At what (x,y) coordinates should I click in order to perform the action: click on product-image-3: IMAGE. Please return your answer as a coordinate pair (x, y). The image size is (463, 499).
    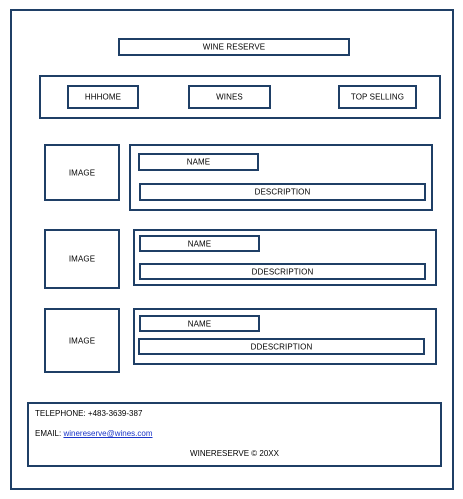
    Looking at the image, I should click on (82, 340).